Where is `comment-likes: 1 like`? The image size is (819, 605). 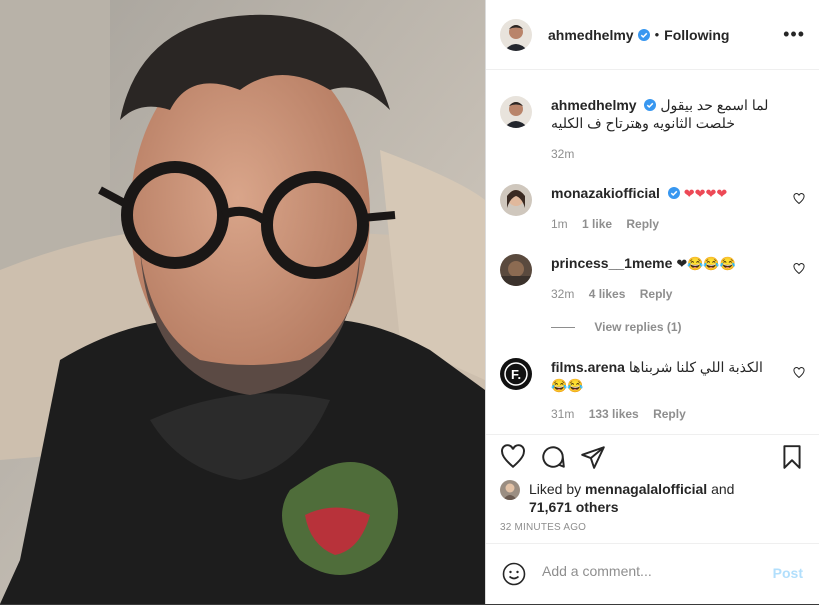
comment-likes: 1 like is located at coordinates (597, 224).